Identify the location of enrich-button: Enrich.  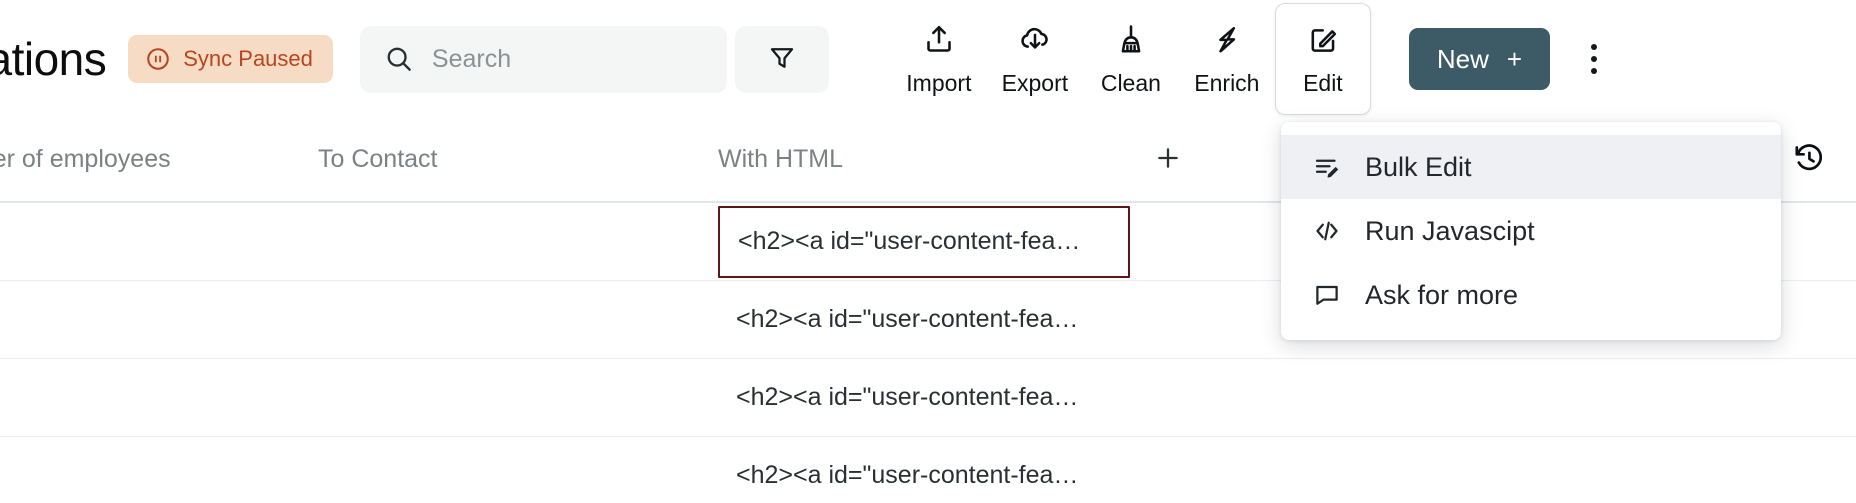
(1227, 59).